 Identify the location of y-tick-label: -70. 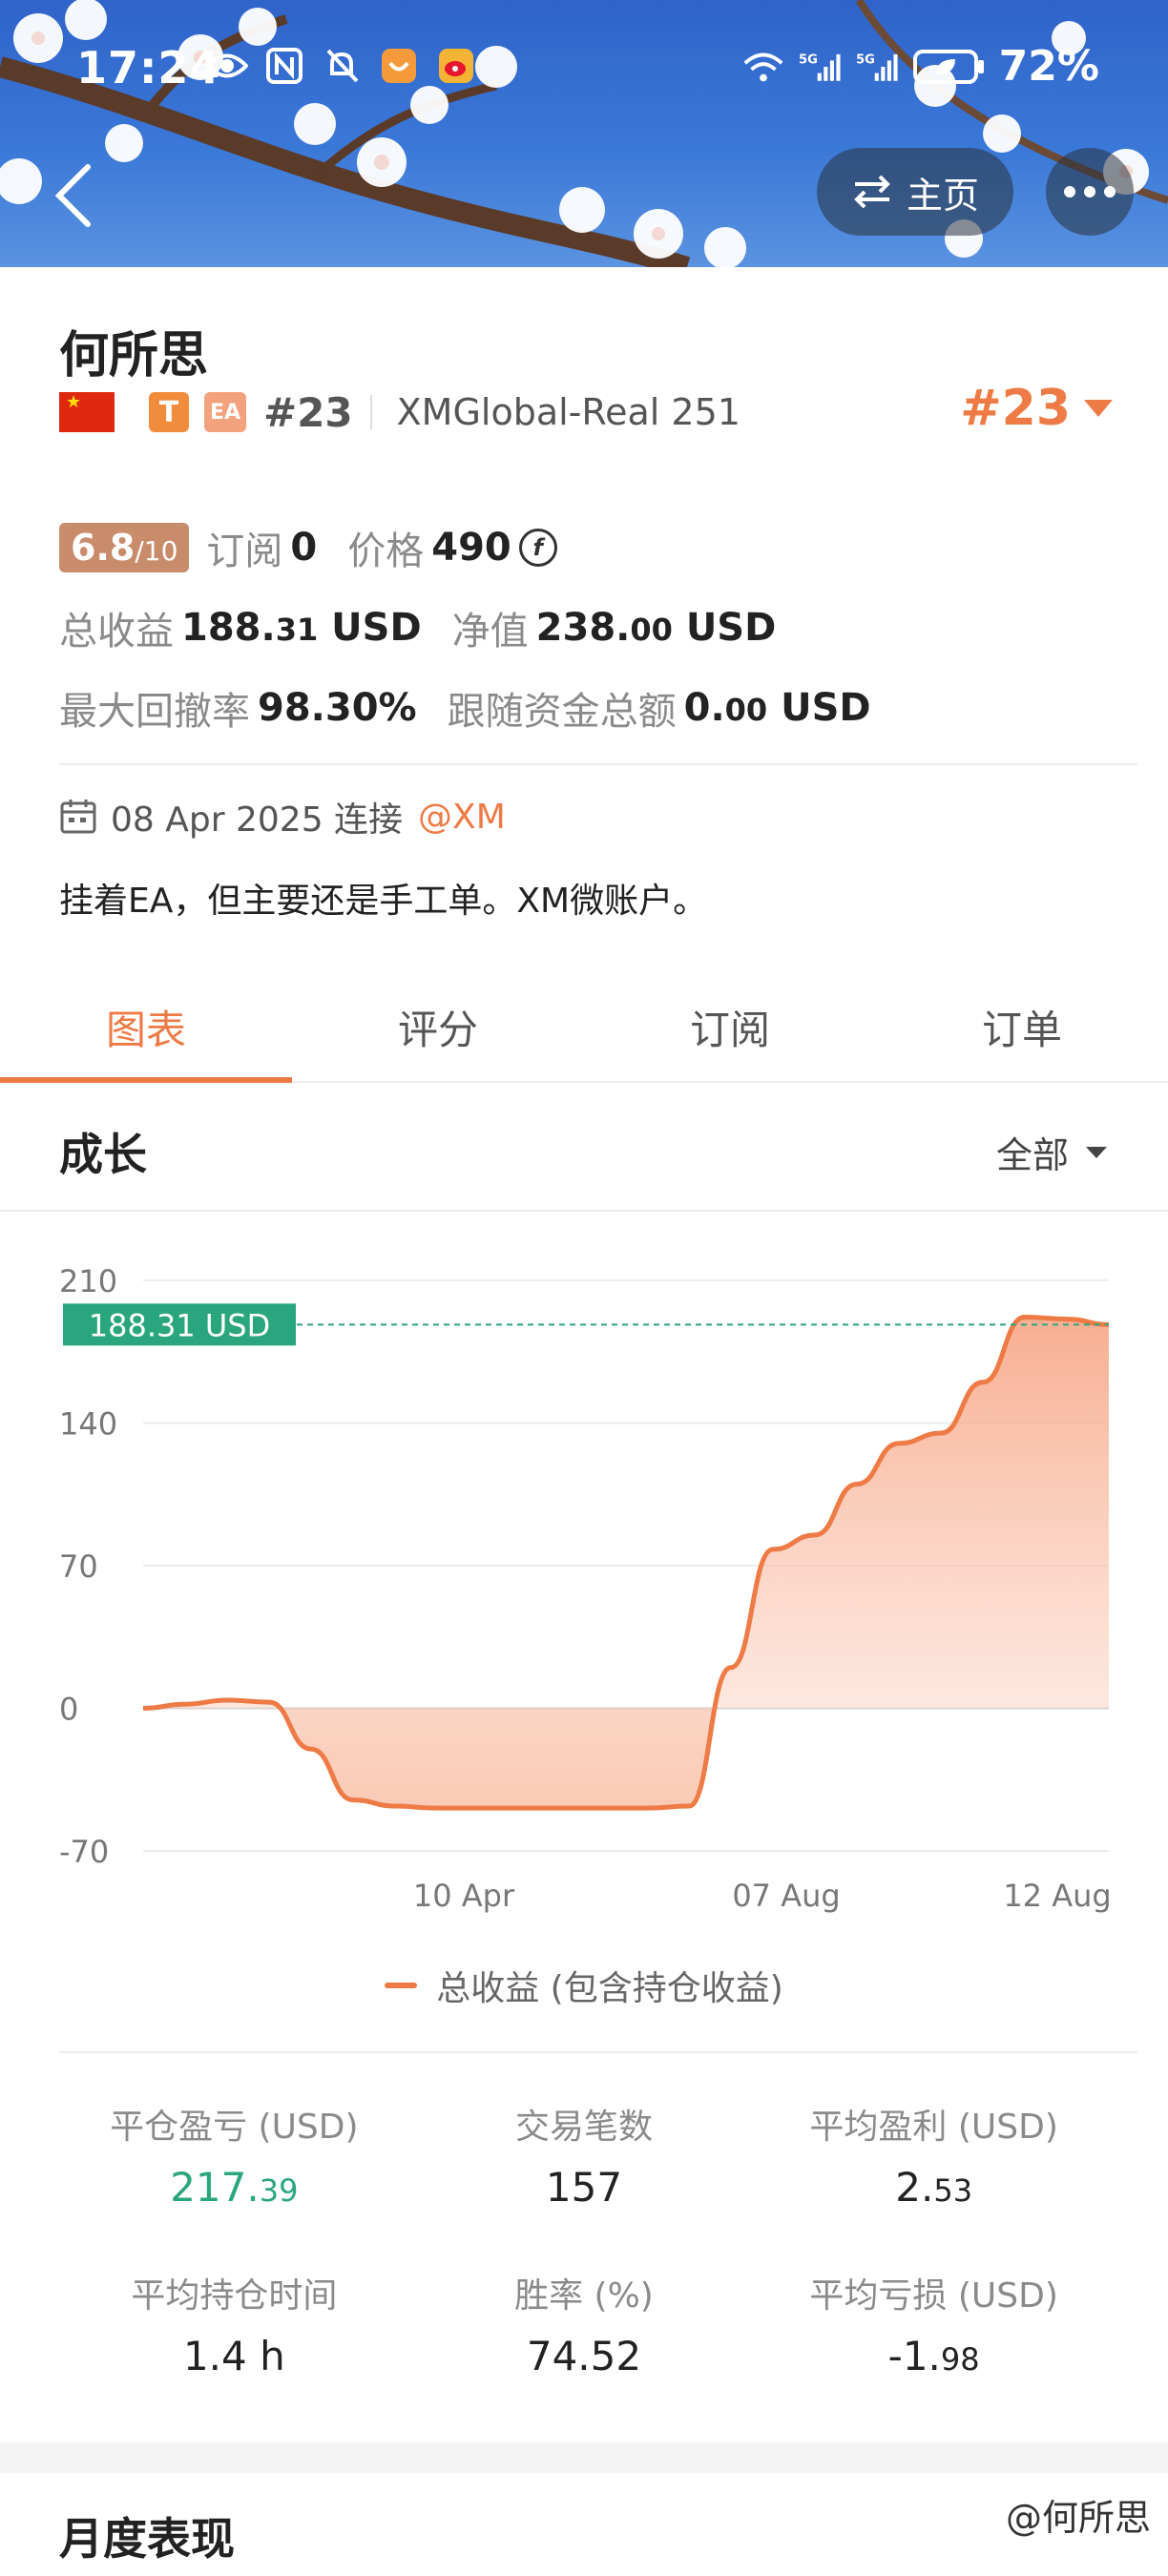
(84, 1852).